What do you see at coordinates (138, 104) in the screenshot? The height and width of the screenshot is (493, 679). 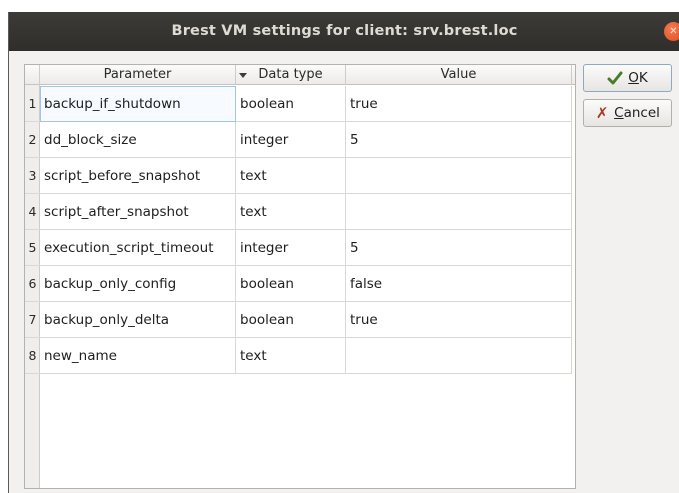 I see `parameter-cell: backup_if_shutdown` at bounding box center [138, 104].